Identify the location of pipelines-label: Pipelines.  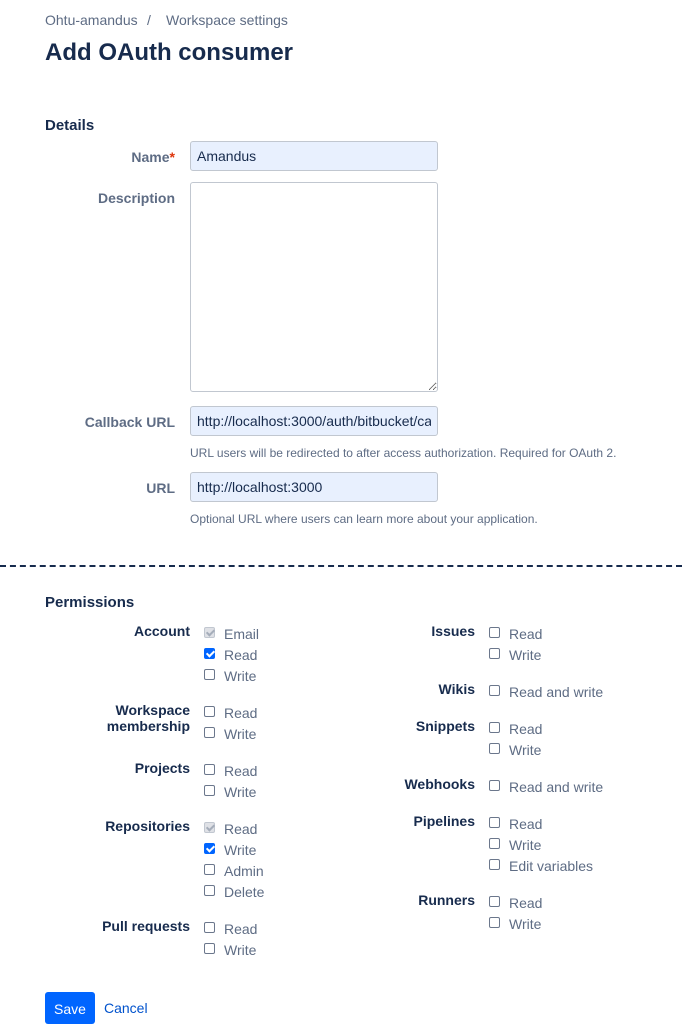
(444, 821).